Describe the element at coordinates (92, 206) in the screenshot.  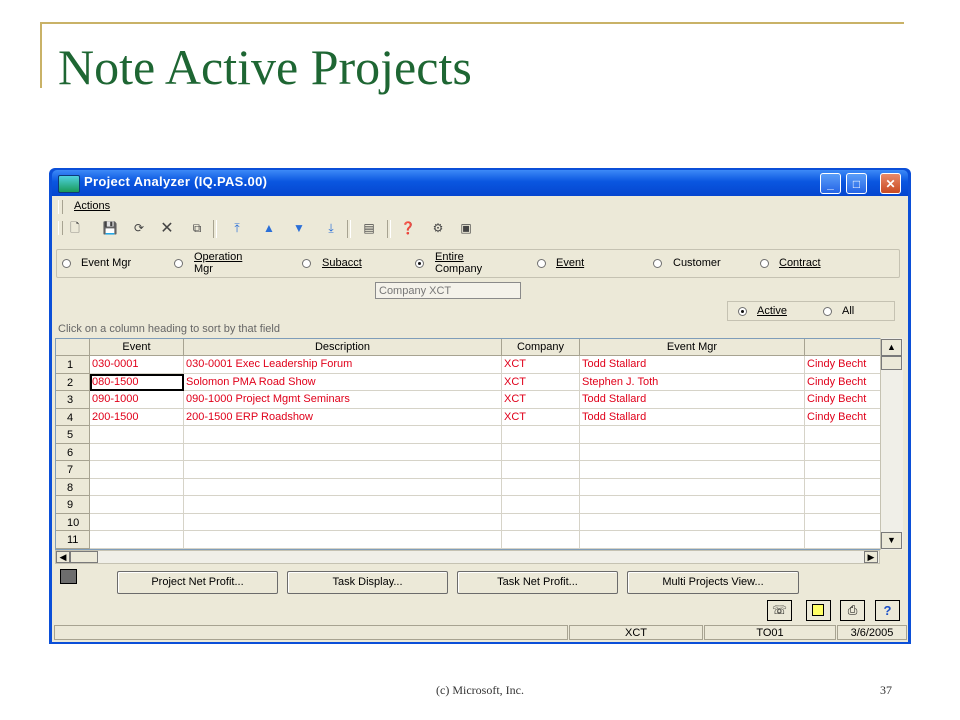
I see `menu-actions: Actions` at that location.